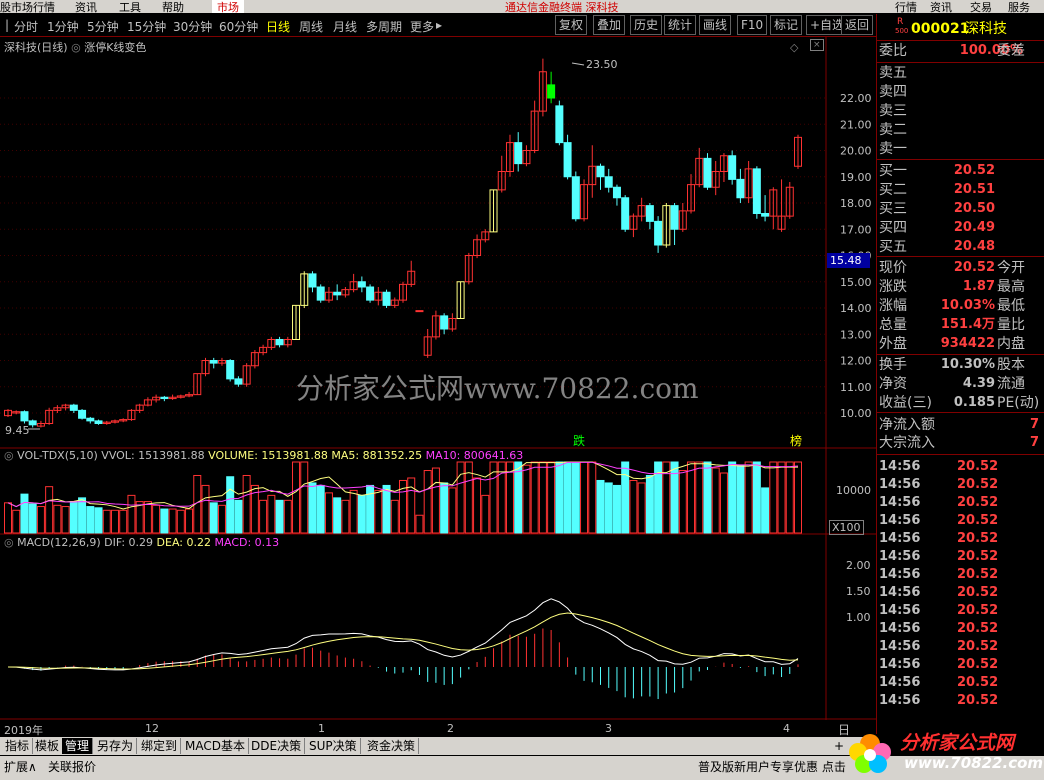  What do you see at coordinates (571, 25) in the screenshot?
I see `fuquan-button: 复权` at bounding box center [571, 25].